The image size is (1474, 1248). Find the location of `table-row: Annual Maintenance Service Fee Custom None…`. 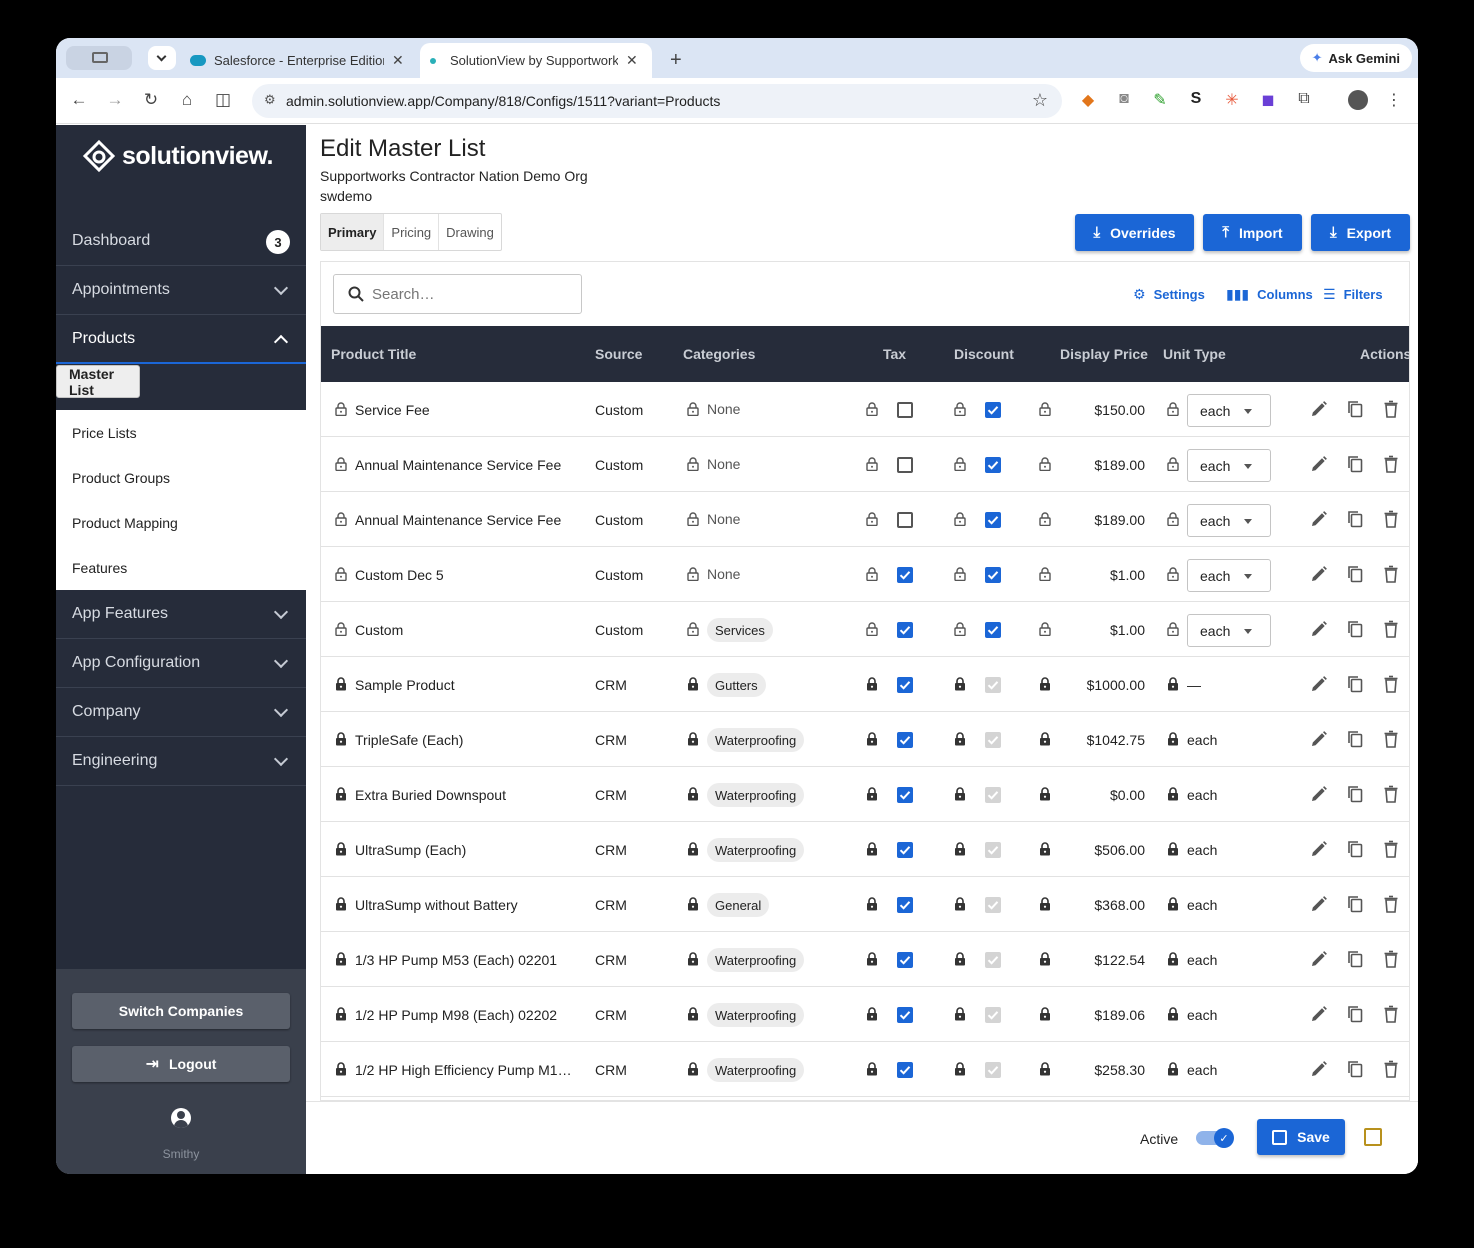

table-row: Annual Maintenance Service Fee Custom None… is located at coordinates (865, 519).